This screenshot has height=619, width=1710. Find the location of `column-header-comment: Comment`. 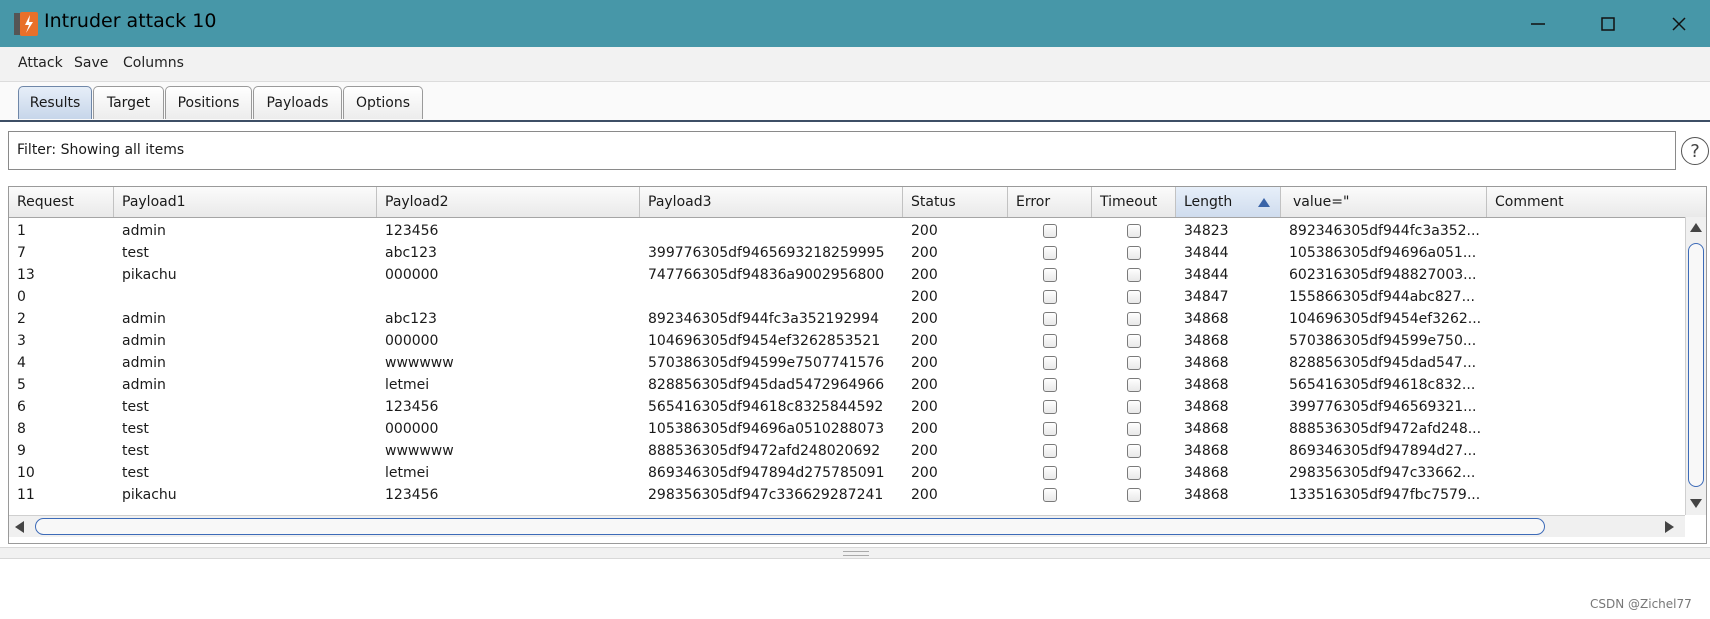

column-header-comment: Comment is located at coordinates (1596, 202).